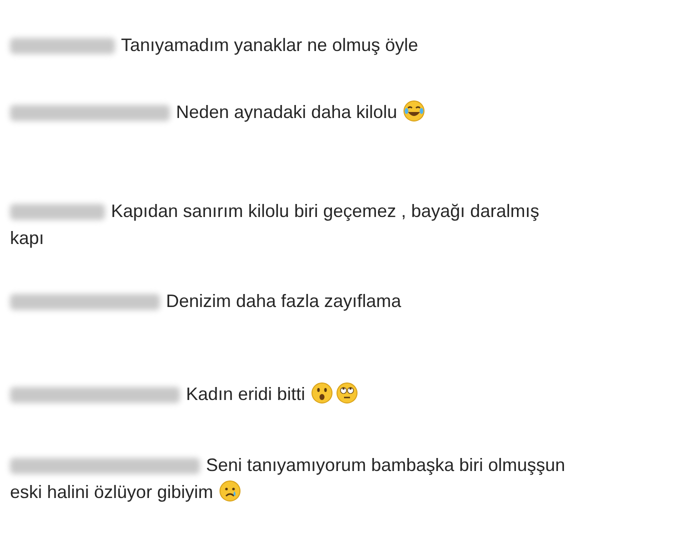 This screenshot has width=700, height=538. Describe the element at coordinates (27, 238) in the screenshot. I see `comment-text: kapı` at that location.